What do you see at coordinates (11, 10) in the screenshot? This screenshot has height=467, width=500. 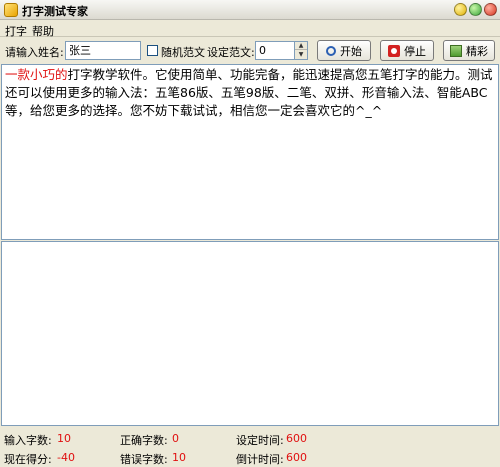 I see `app-icon` at bounding box center [11, 10].